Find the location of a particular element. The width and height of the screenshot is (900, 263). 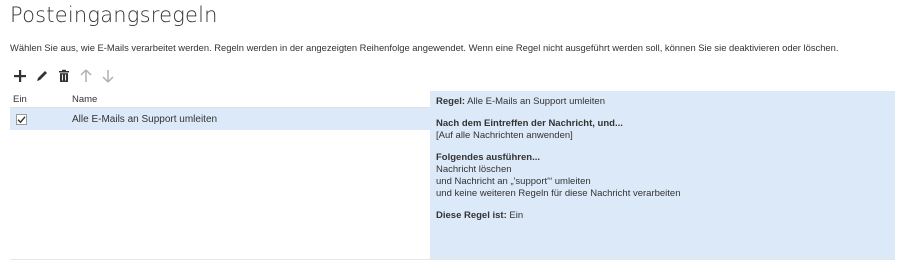

rule-label: Regel: is located at coordinates (451, 101).